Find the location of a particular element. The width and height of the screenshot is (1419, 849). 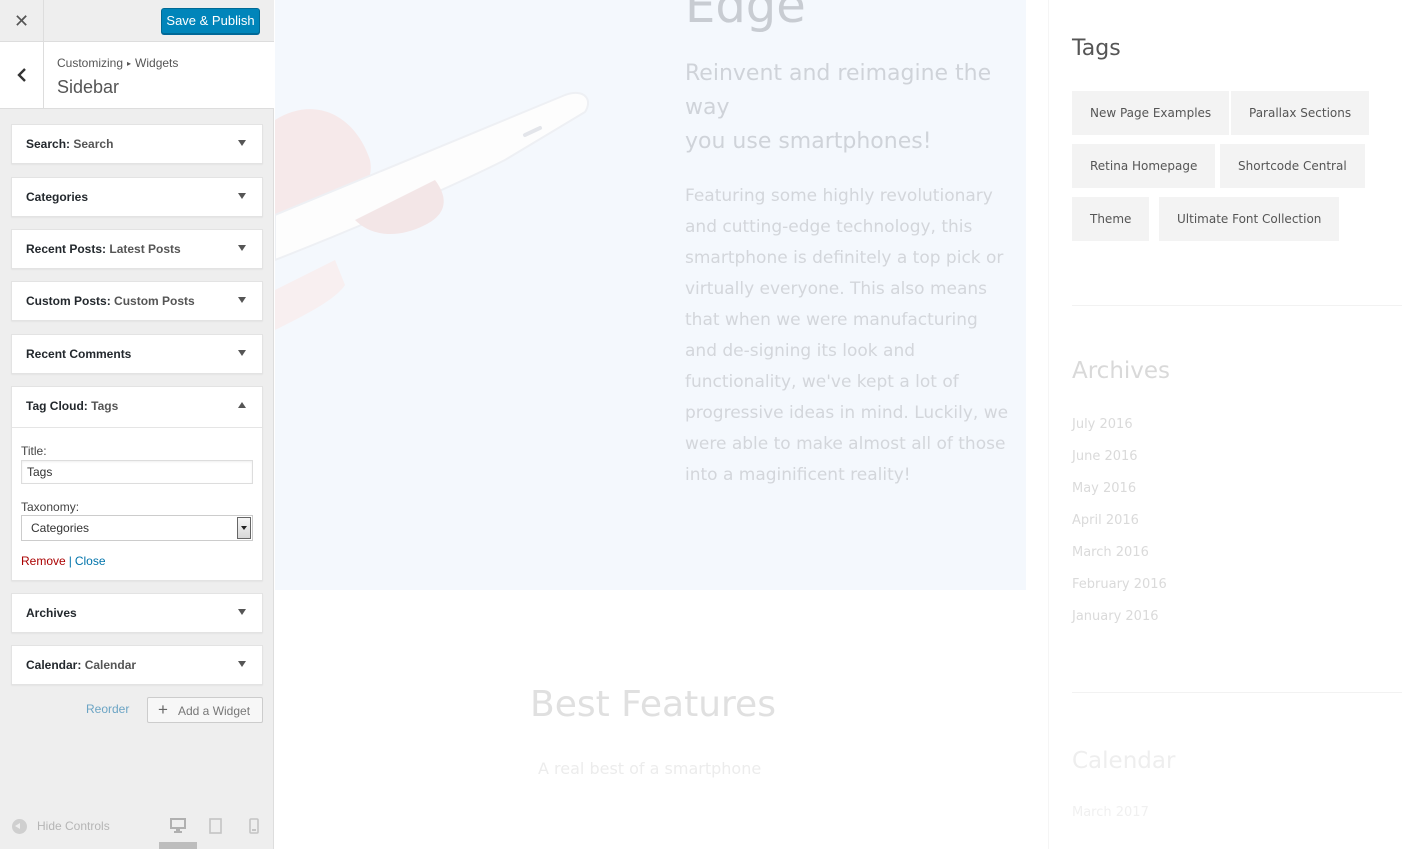

calendar-month: March 2017 is located at coordinates (1110, 812).